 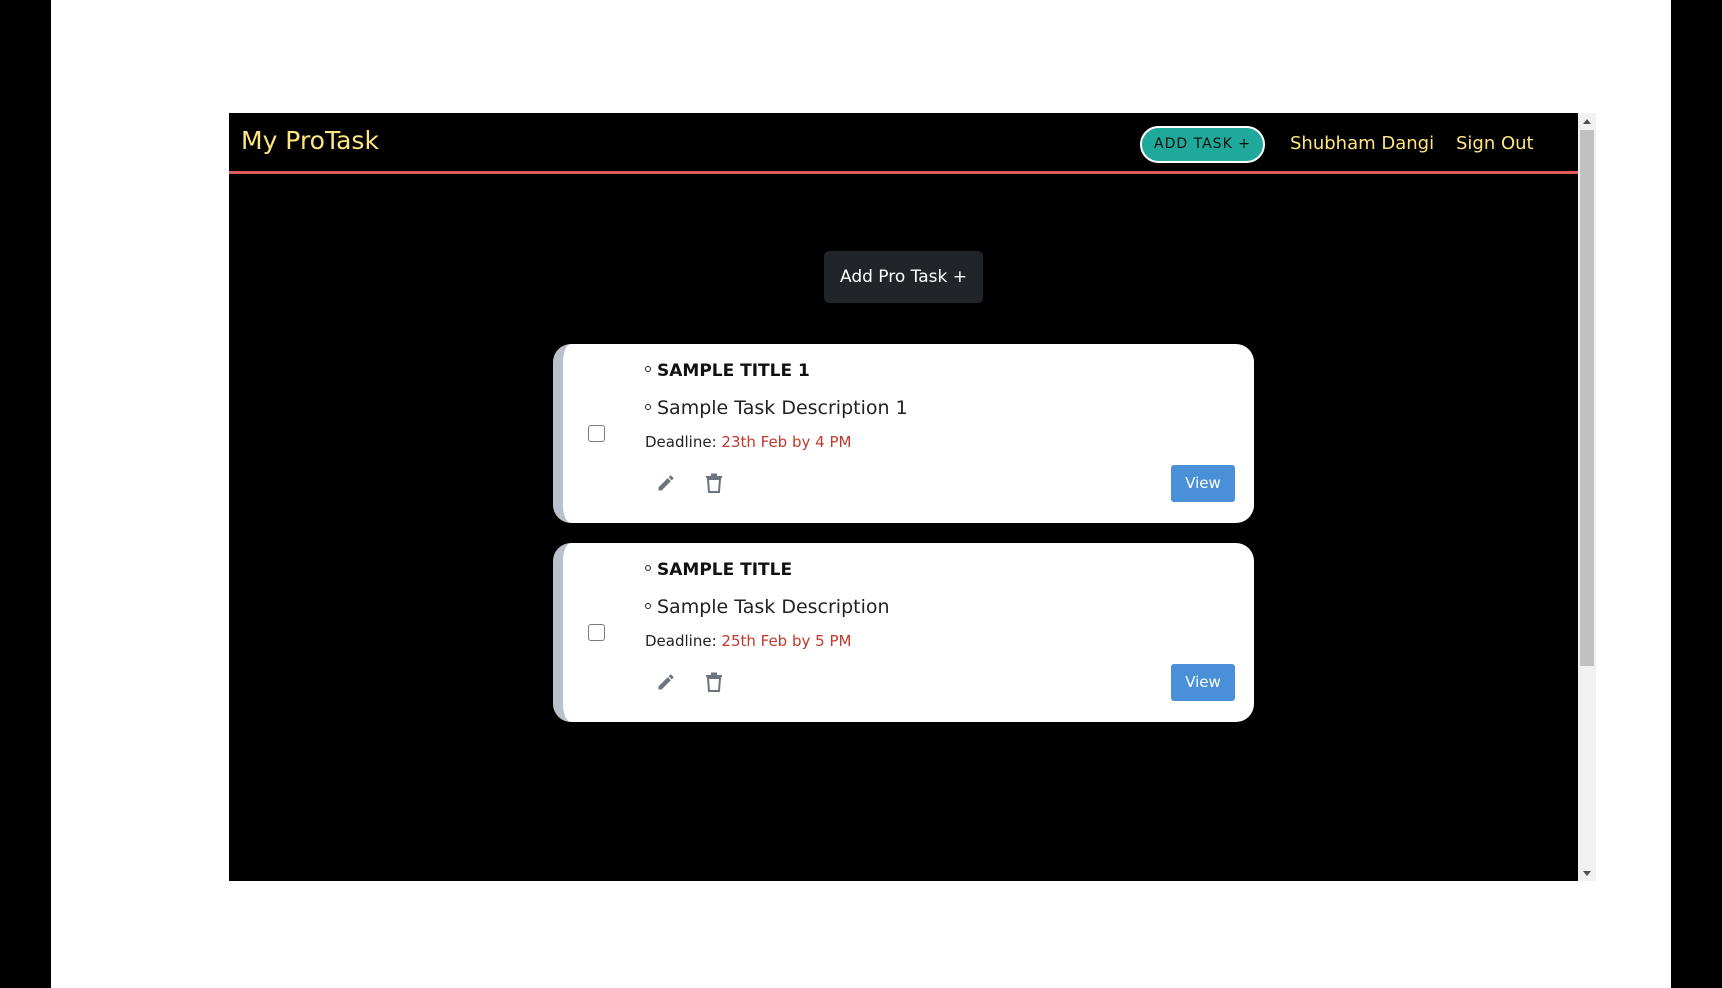 I want to click on user-name-link: Shubham Dangi, so click(x=1362, y=144).